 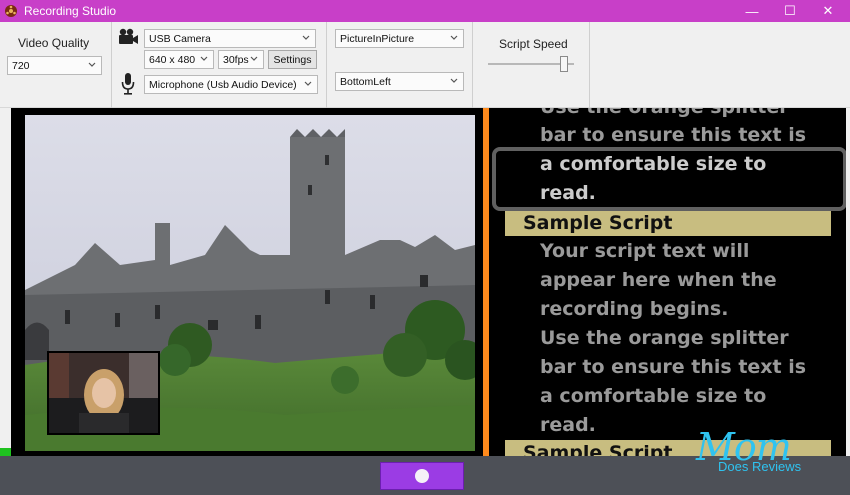 I want to click on webcam-feed-image, so click(x=103, y=393).